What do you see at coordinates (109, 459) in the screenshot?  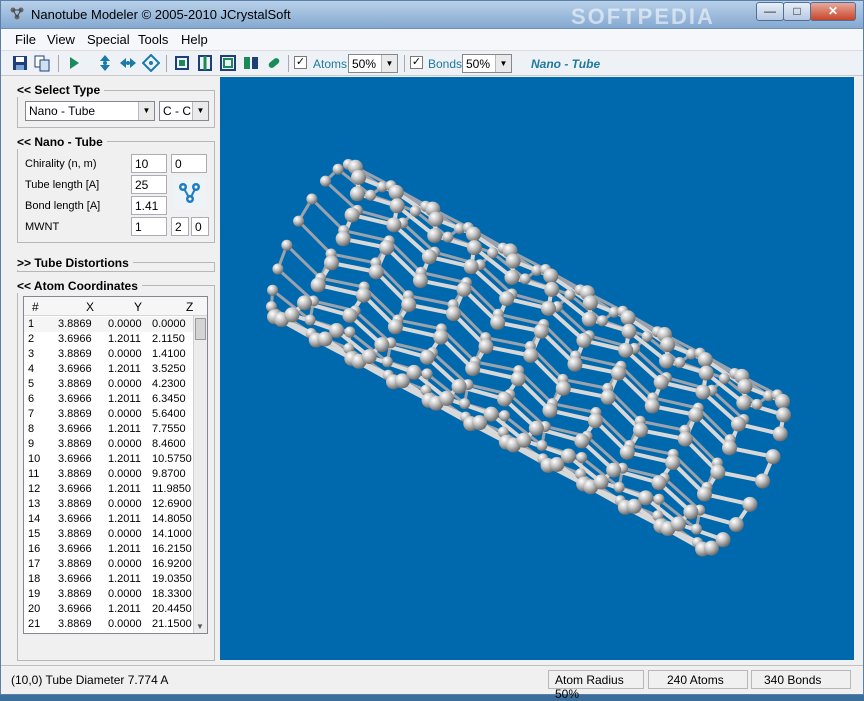 I see `table-row: 10 3.6966 1.2011 10.5750` at bounding box center [109, 459].